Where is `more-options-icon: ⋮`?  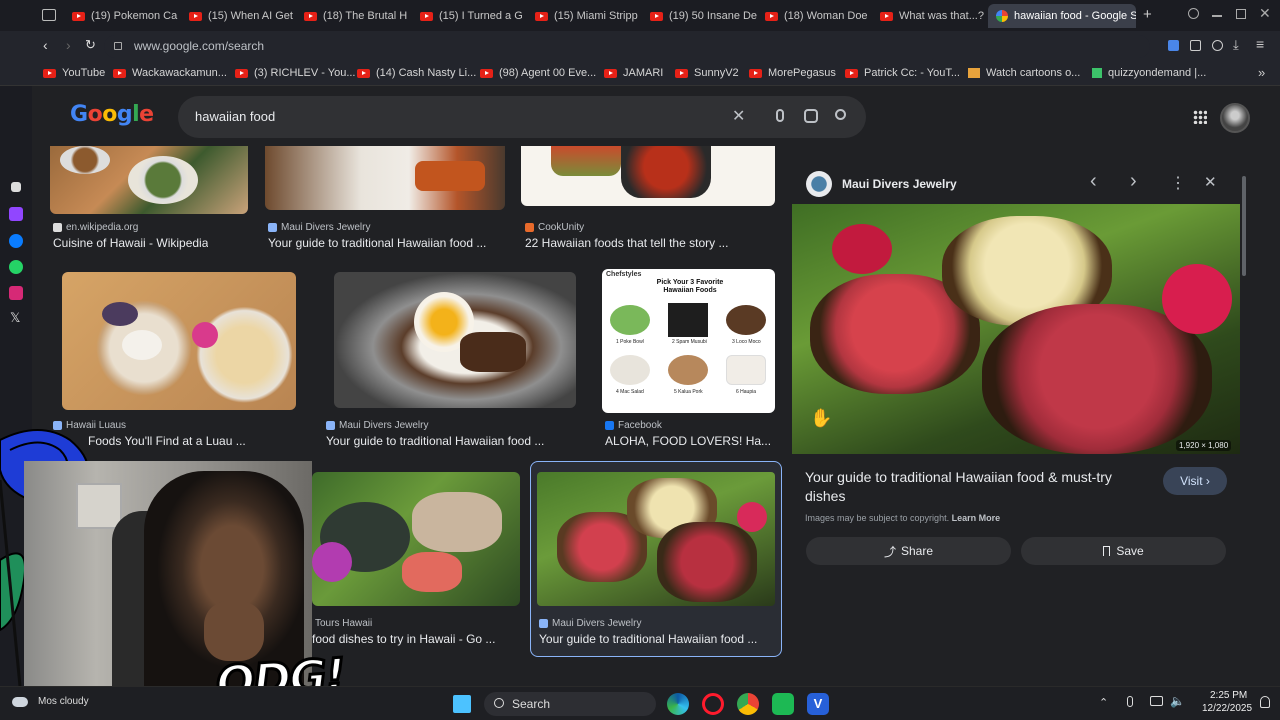
more-options-icon: ⋮ is located at coordinates (1178, 183).